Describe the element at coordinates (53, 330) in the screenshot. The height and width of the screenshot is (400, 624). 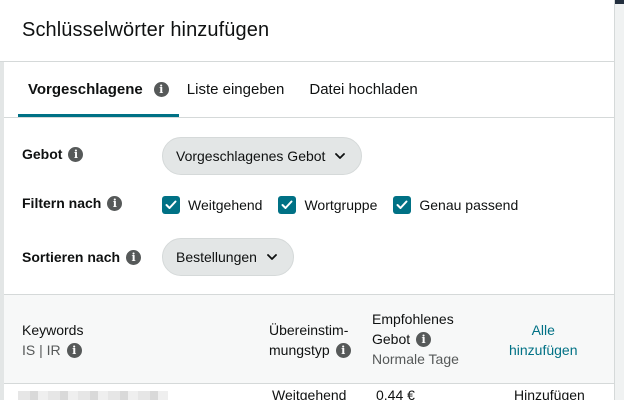
I see `col-keywords-label: Keywords` at that location.